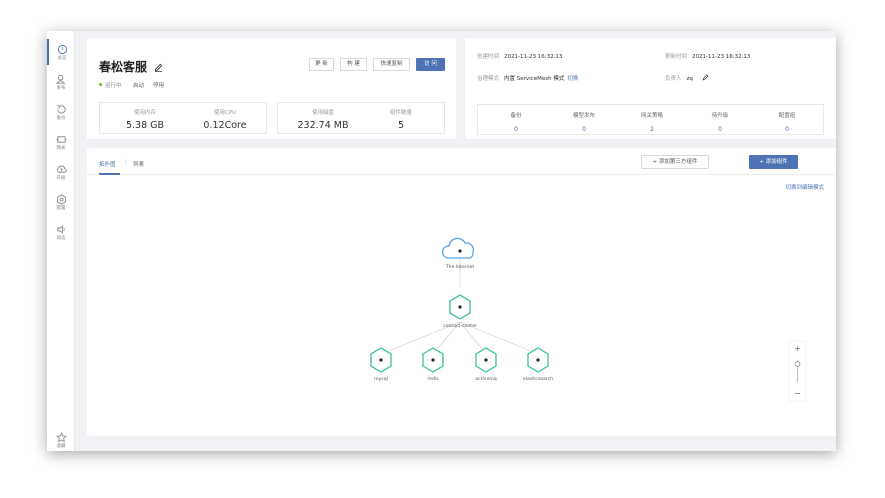 The width and height of the screenshot is (885, 498). What do you see at coordinates (391, 64) in the screenshot?
I see `quick-copy-button: 快速复制` at bounding box center [391, 64].